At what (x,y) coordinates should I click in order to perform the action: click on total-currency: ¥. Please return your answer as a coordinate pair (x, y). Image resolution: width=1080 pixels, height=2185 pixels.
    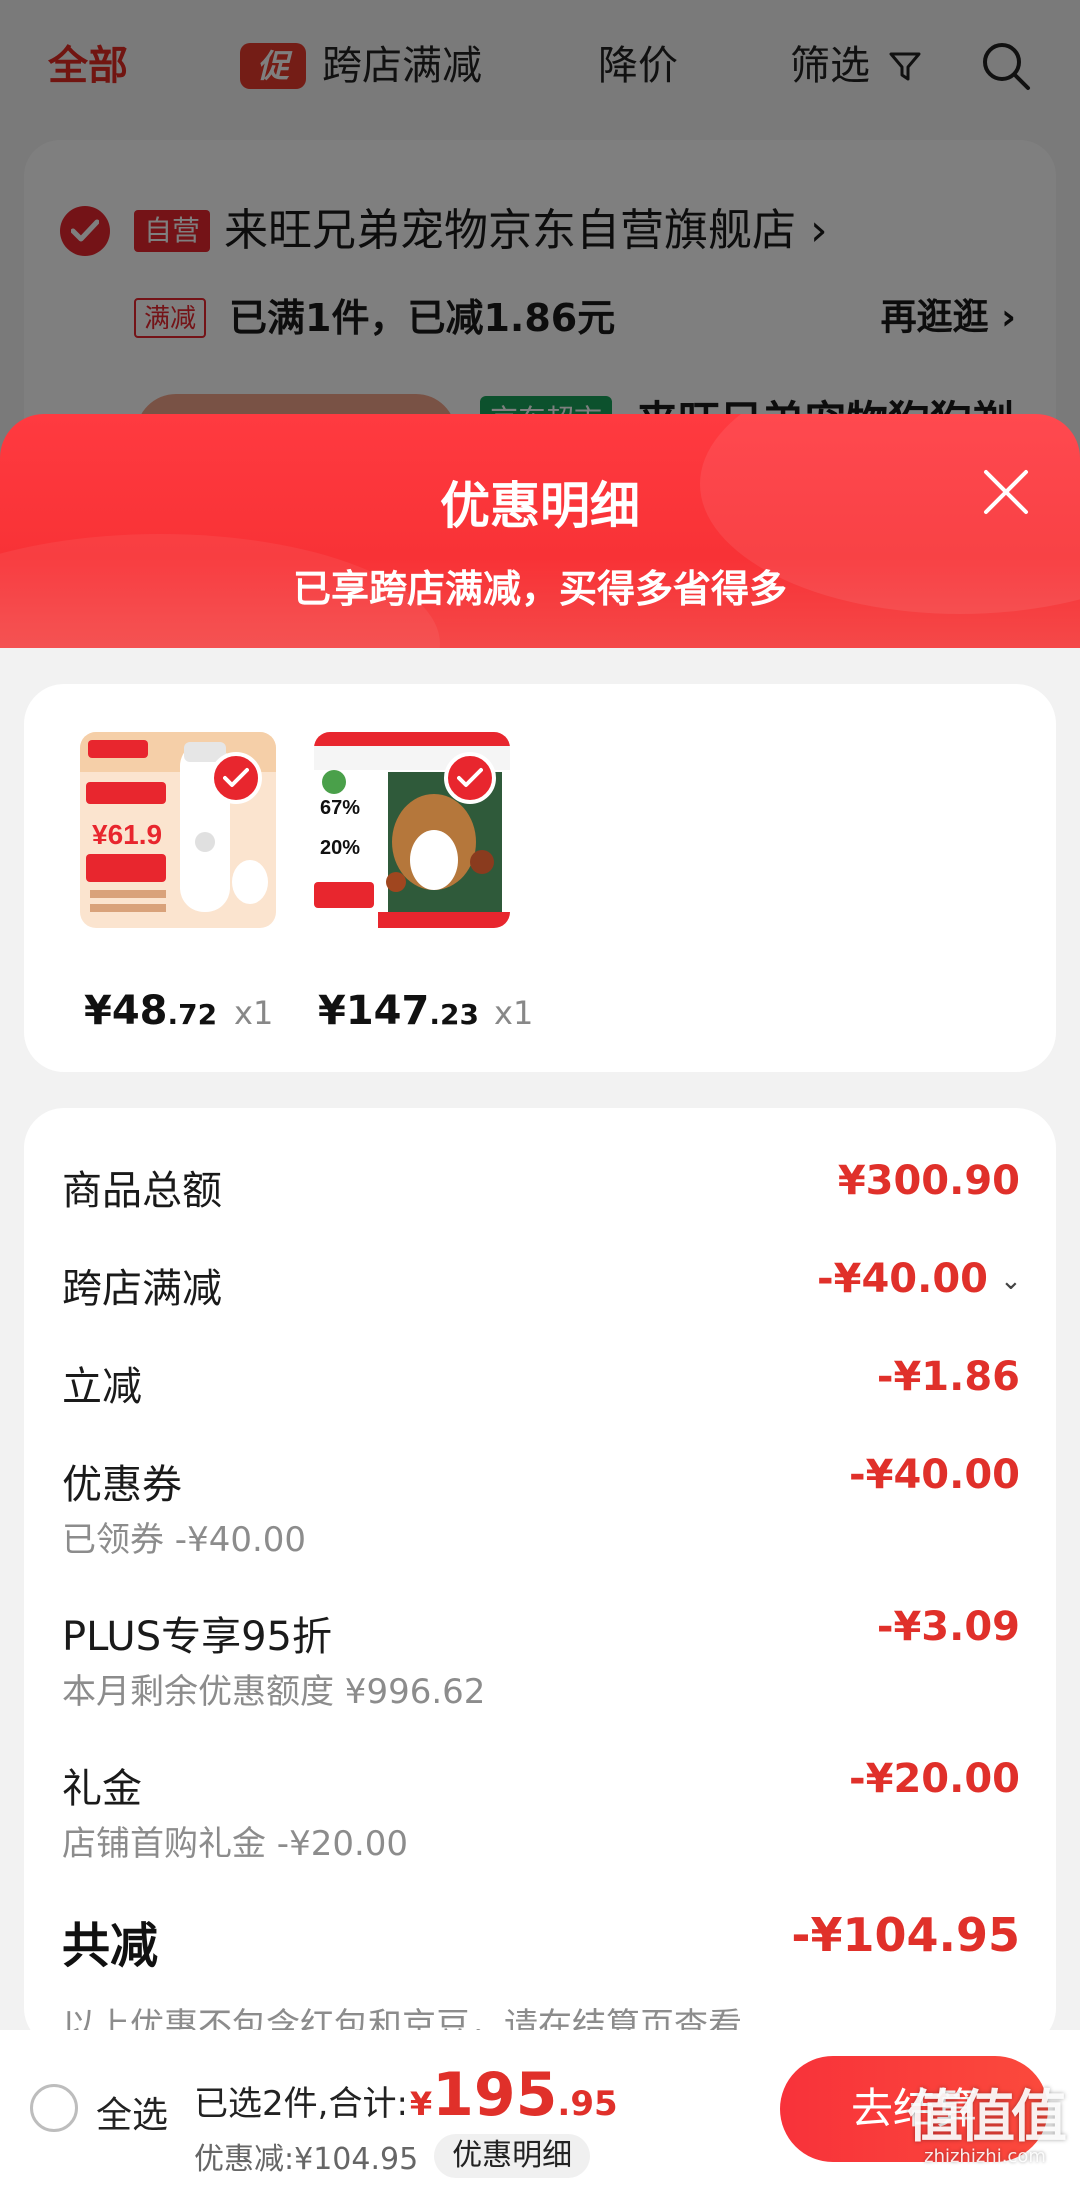
    Looking at the image, I should click on (421, 2104).